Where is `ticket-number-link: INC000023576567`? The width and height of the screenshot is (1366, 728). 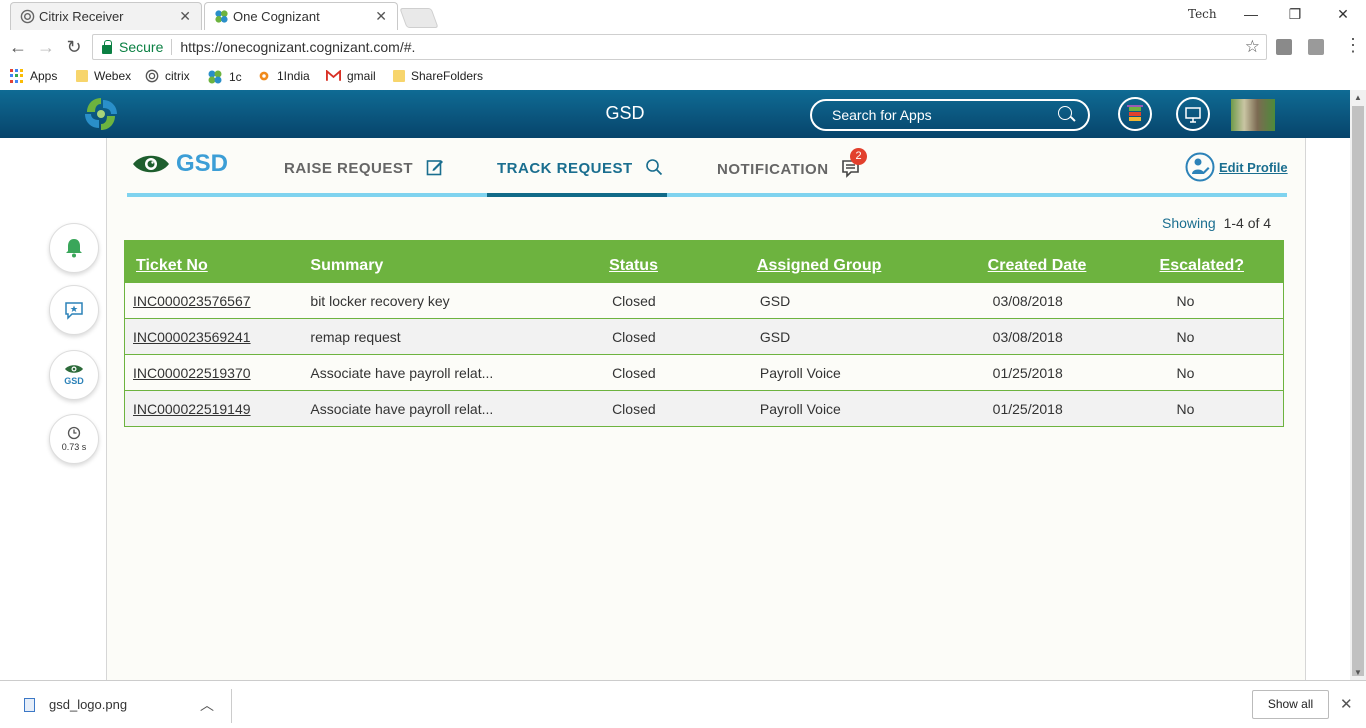 ticket-number-link: INC000023576567 is located at coordinates (217, 300).